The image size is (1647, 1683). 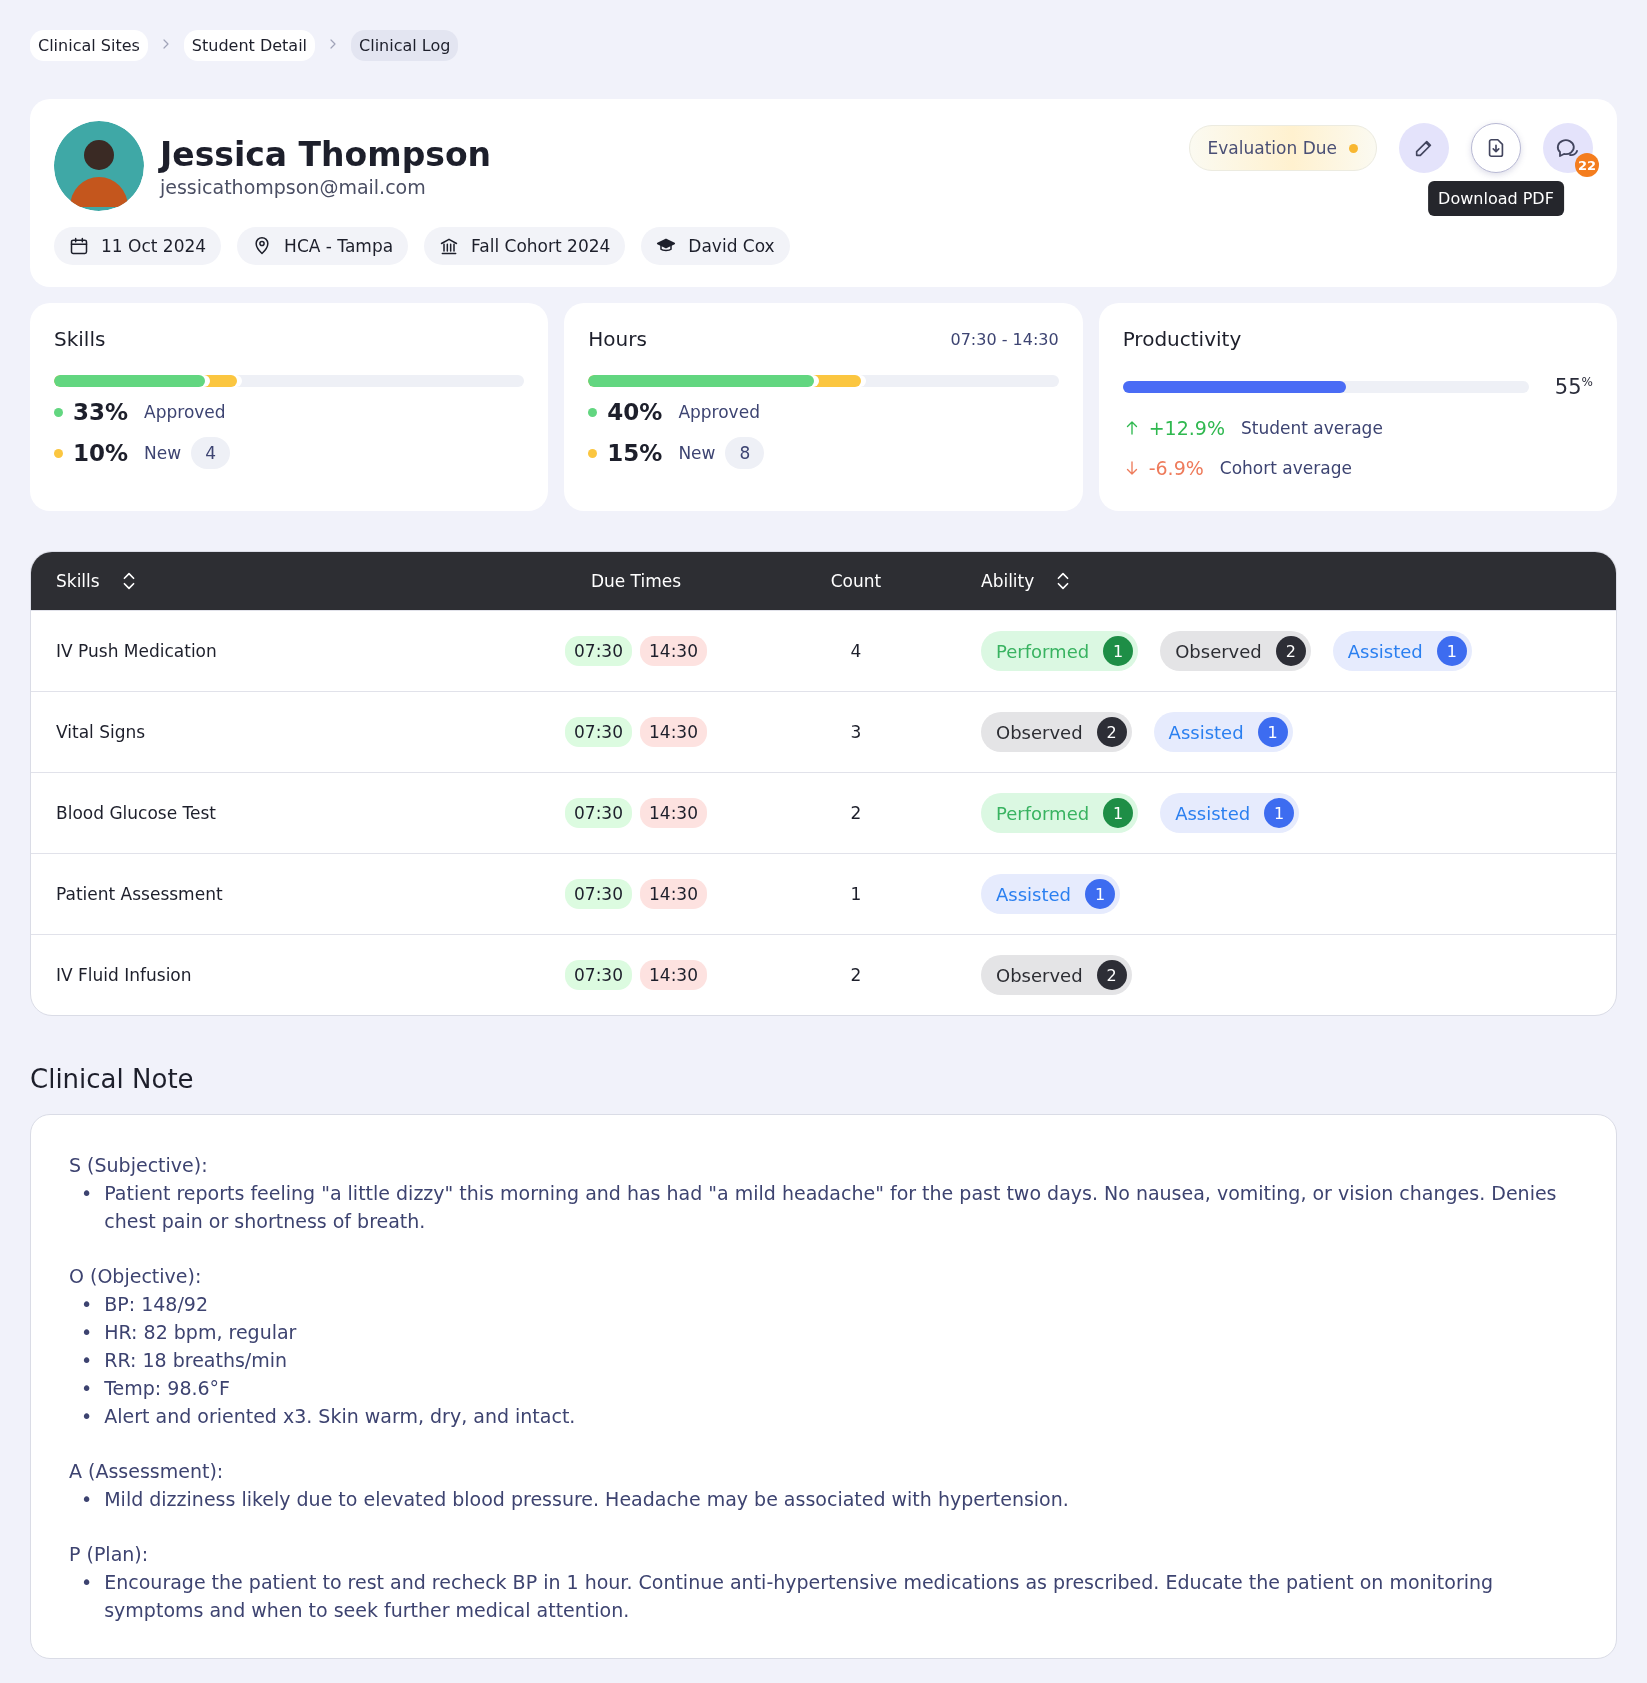 I want to click on edit-button, so click(x=1424, y=148).